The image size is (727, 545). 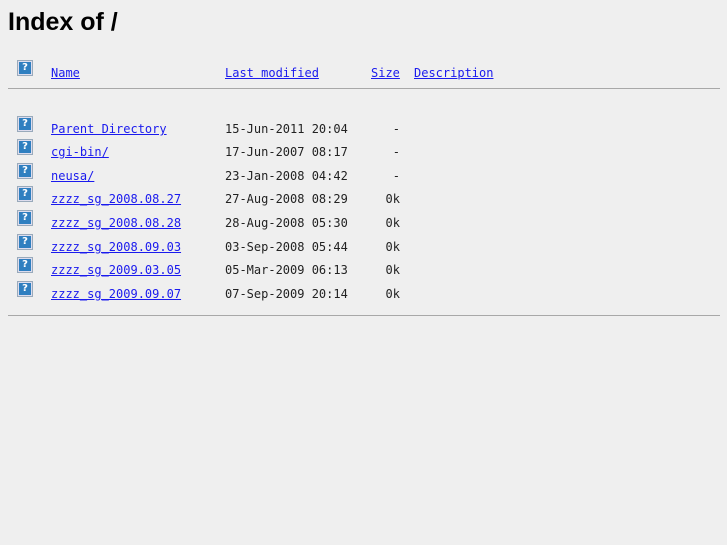 What do you see at coordinates (116, 199) in the screenshot?
I see `file-link: zzzz_sg_2008.08.27` at bounding box center [116, 199].